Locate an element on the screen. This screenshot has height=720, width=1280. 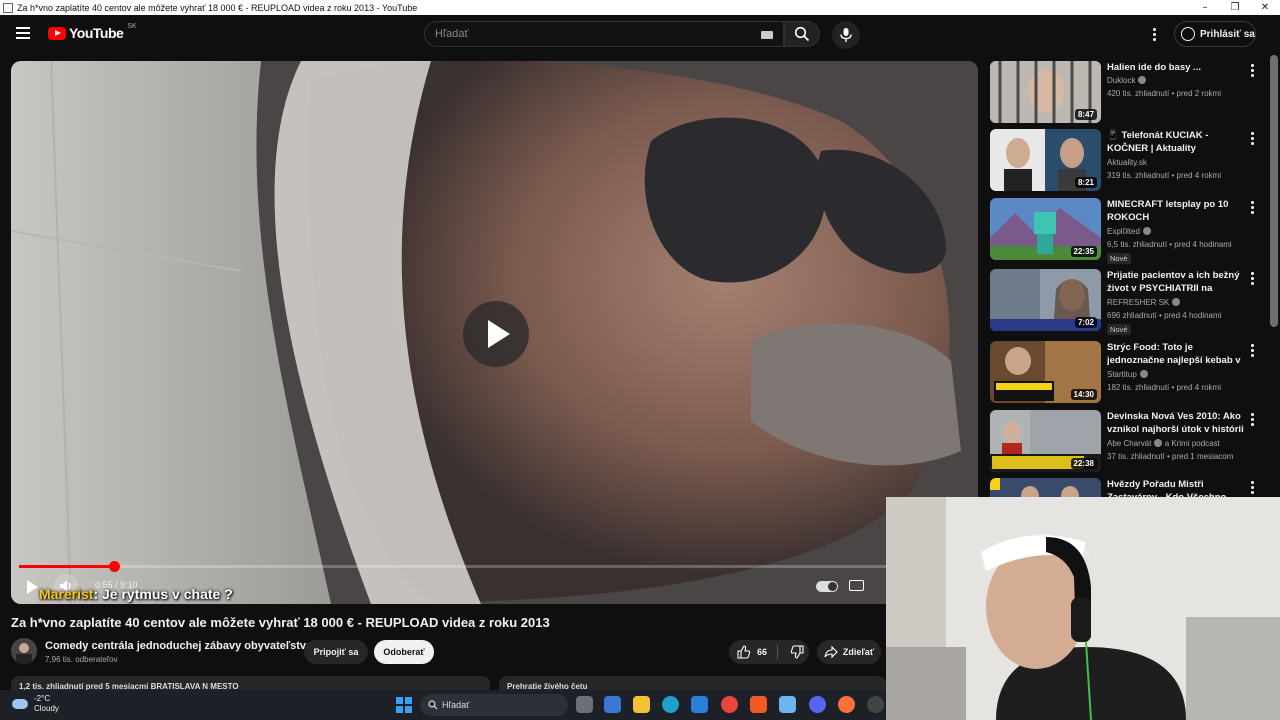
video-thumbnail: 22:38 is located at coordinates (1045, 441).